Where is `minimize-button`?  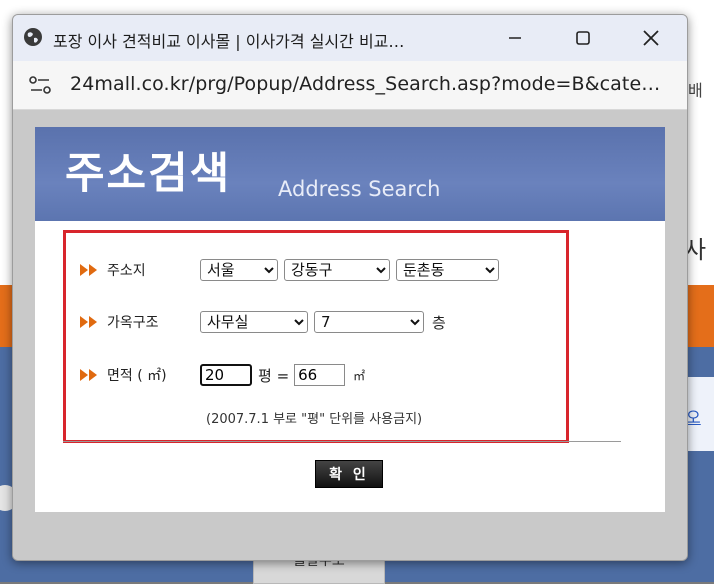
minimize-button is located at coordinates (515, 38).